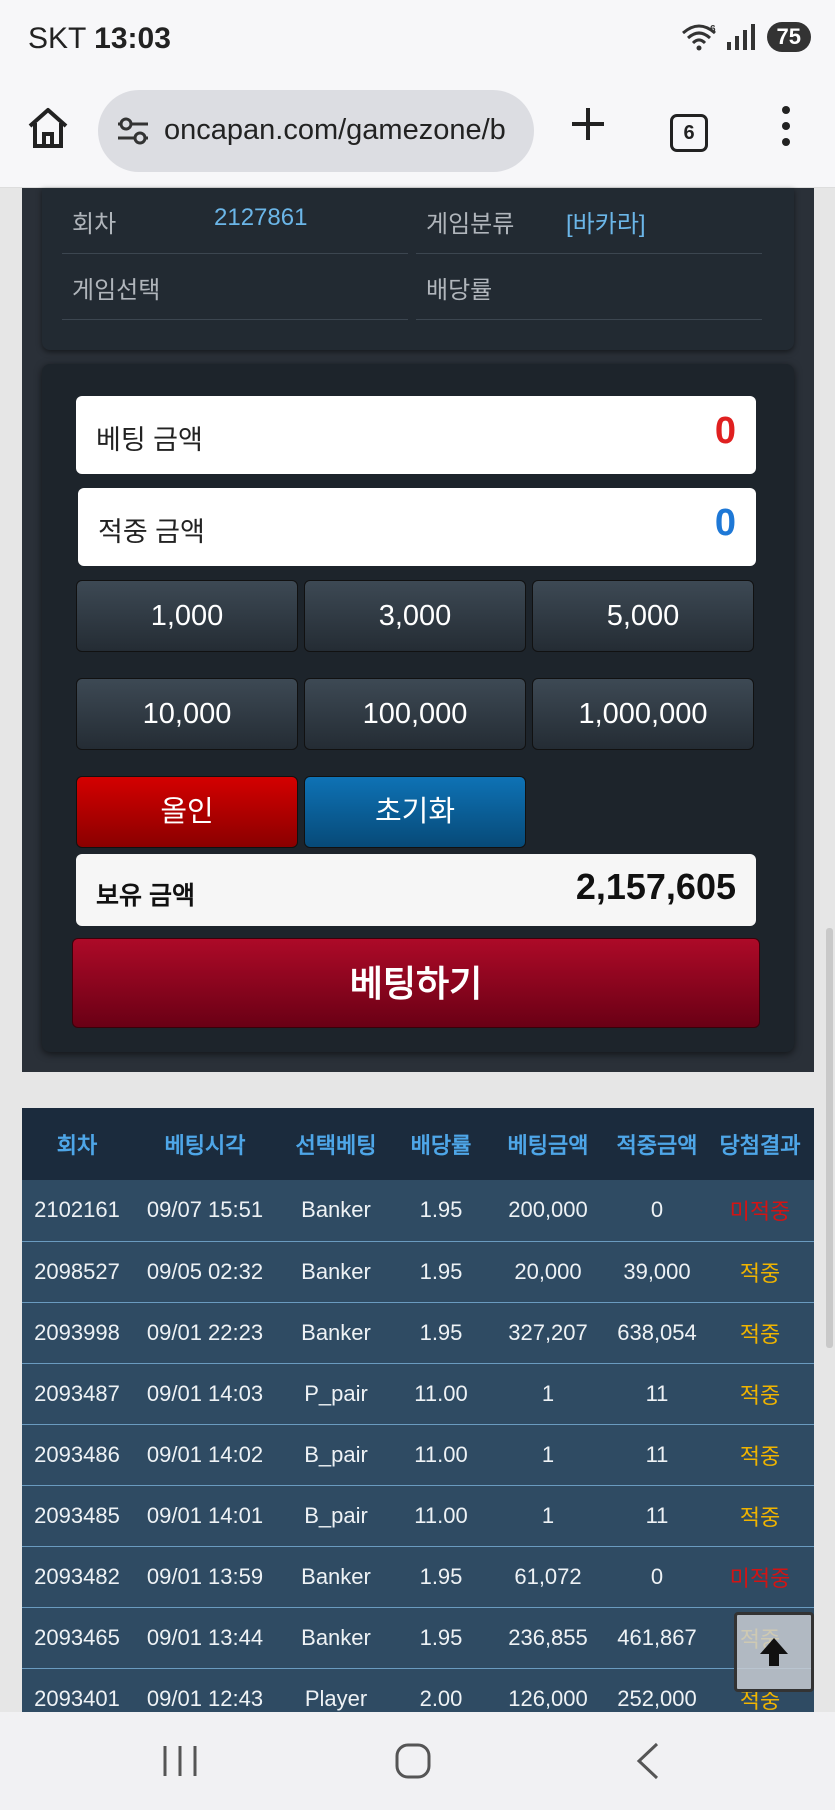 The width and height of the screenshot is (835, 1810). Describe the element at coordinates (116, 290) in the screenshot. I see `game-select-label: 게임선택` at that location.